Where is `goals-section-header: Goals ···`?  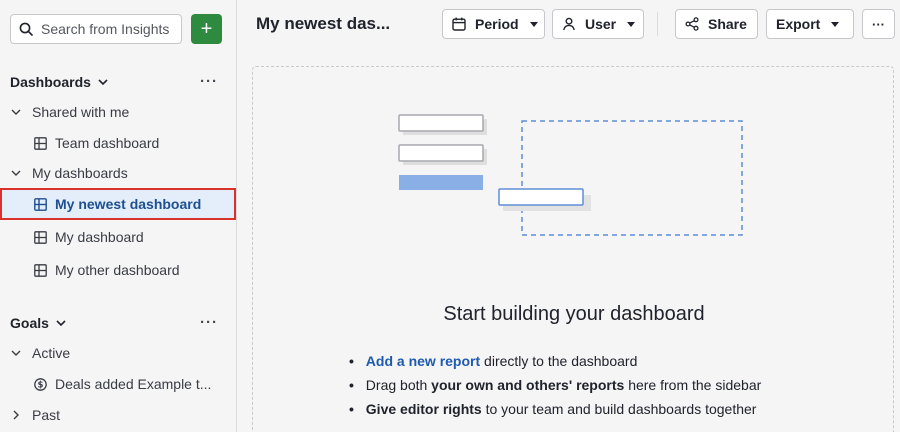
goals-section-header: Goals ··· is located at coordinates (116, 323).